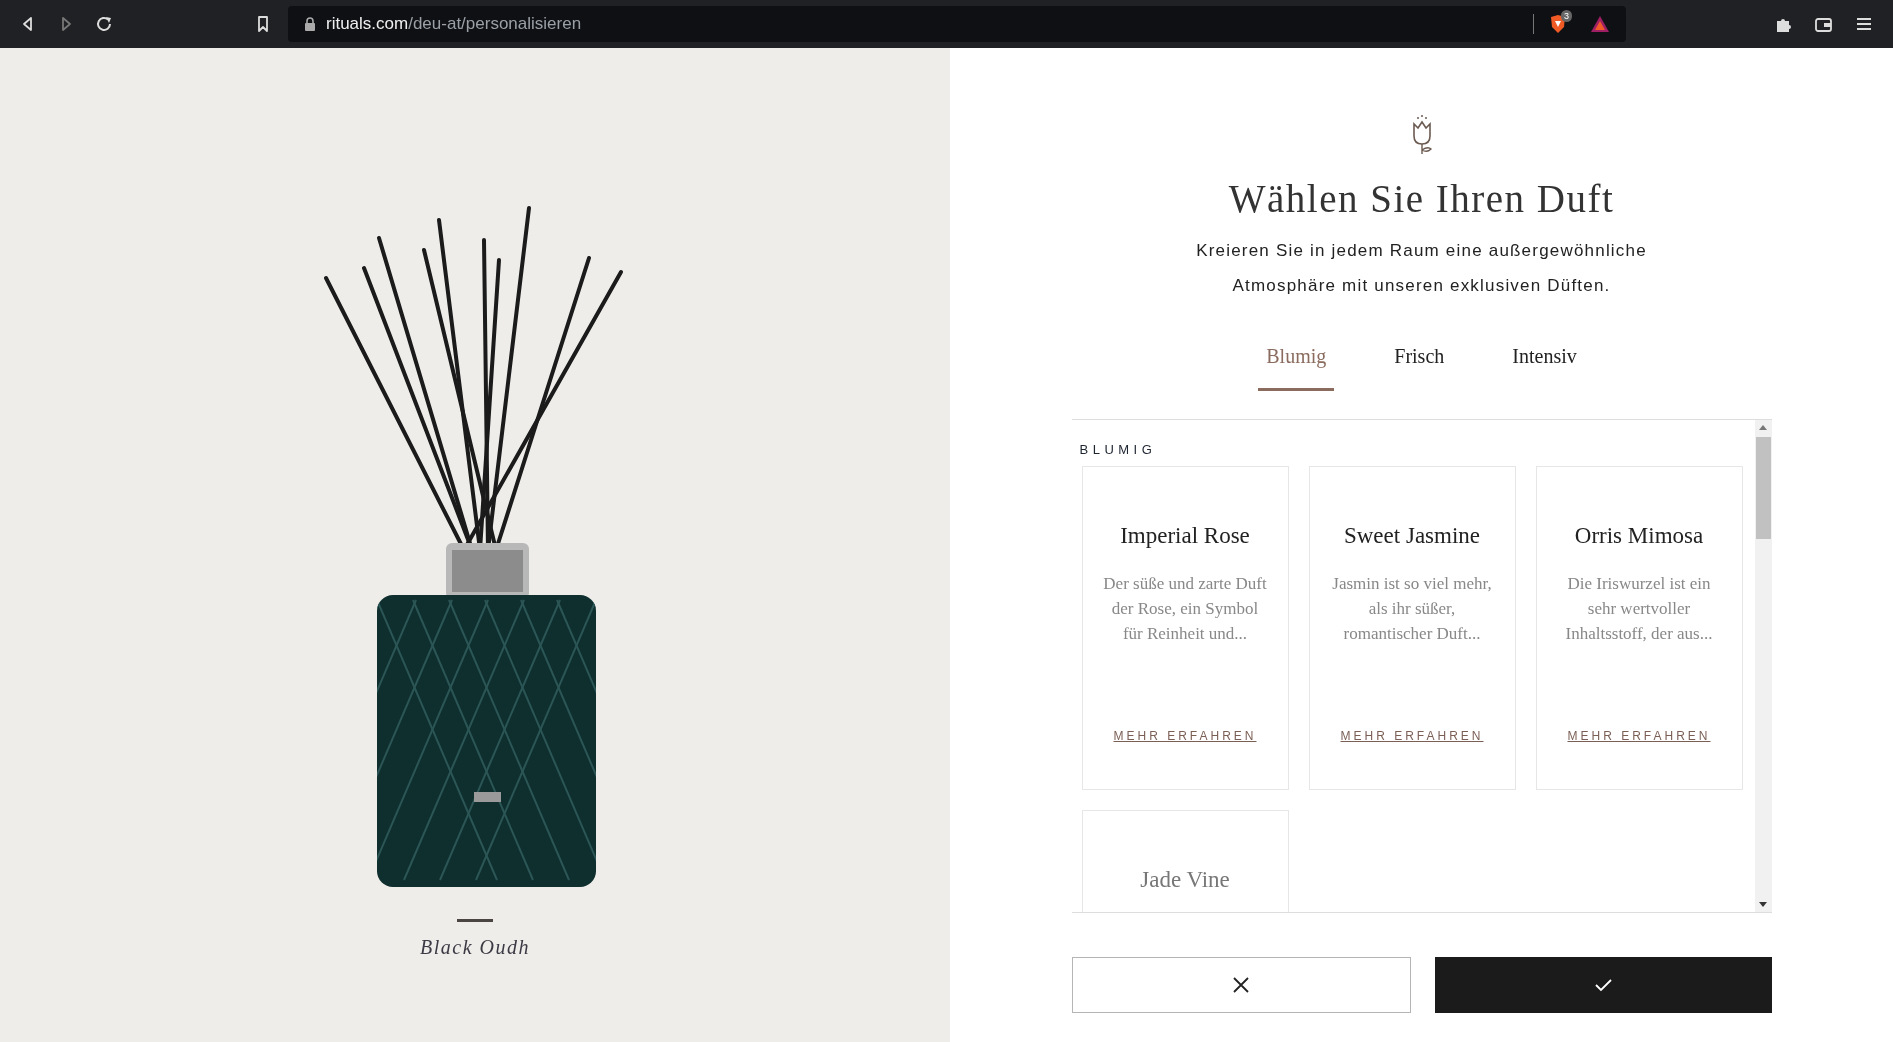 This screenshot has width=1893, height=1042. What do you see at coordinates (1118, 449) in the screenshot?
I see `section-heading: BLUMIG` at bounding box center [1118, 449].